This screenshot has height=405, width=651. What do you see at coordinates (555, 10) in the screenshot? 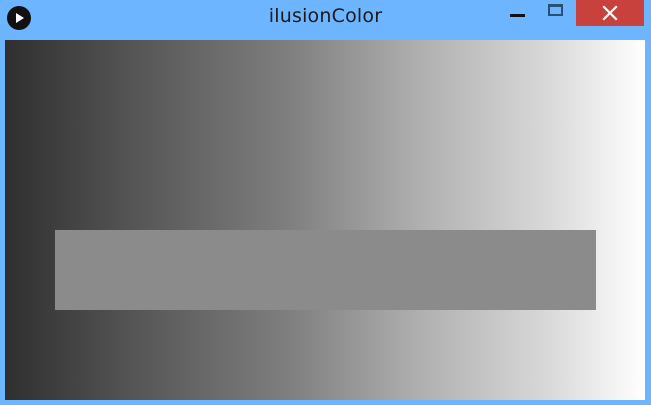
I see `maximize-icon` at bounding box center [555, 10].